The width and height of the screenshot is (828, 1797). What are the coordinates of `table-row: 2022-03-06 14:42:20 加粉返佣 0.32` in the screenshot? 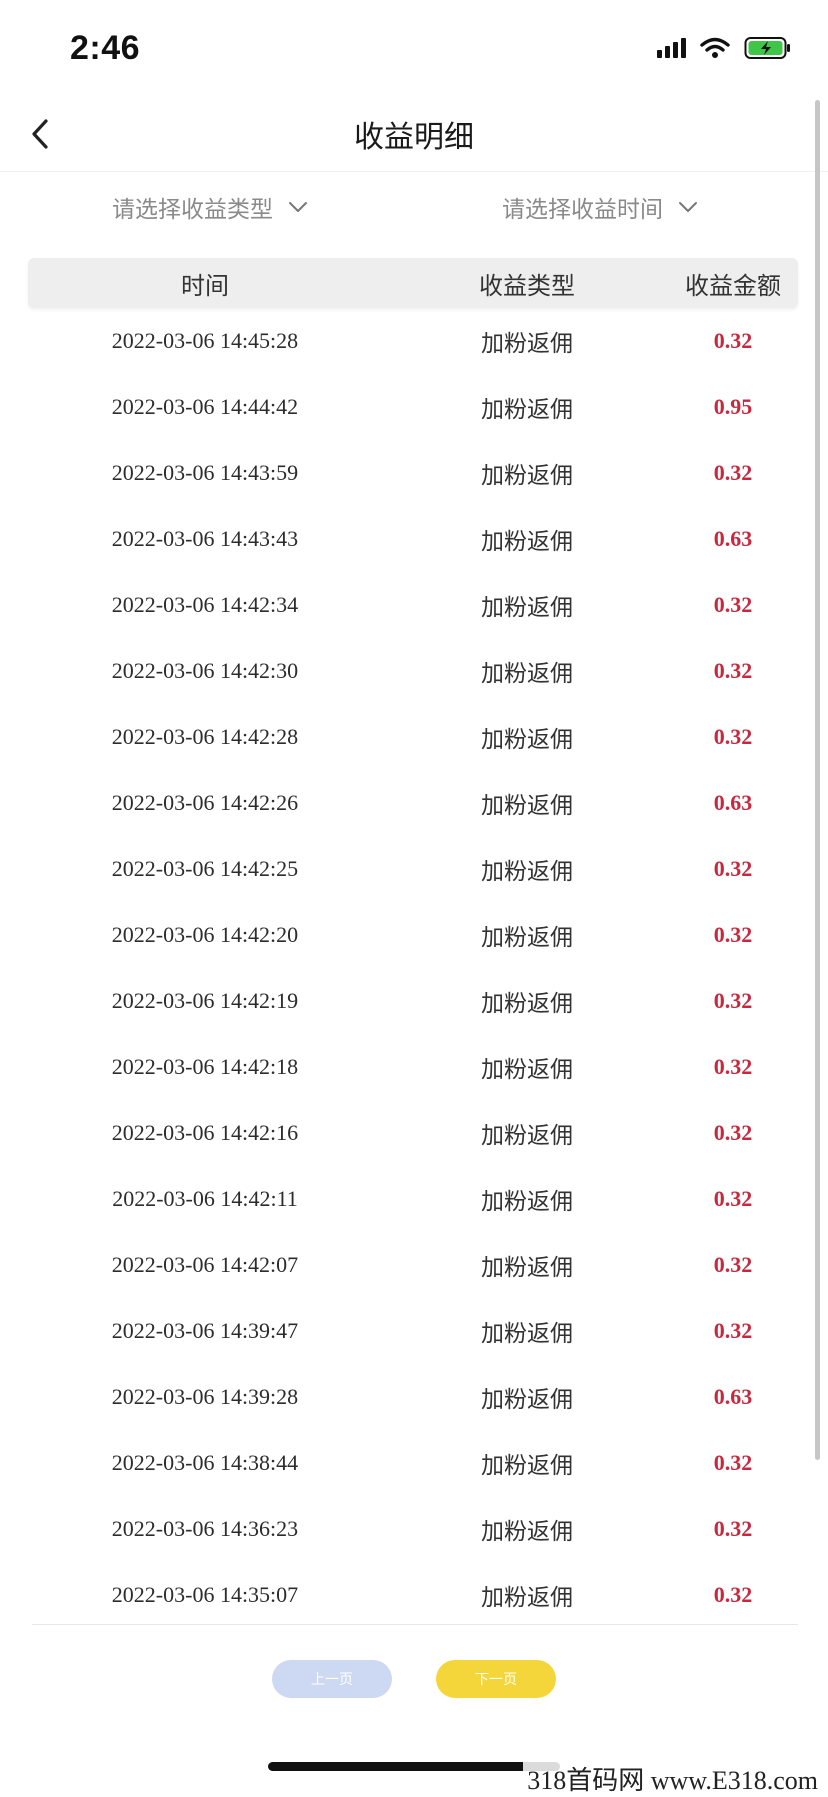 It's located at (413, 935).